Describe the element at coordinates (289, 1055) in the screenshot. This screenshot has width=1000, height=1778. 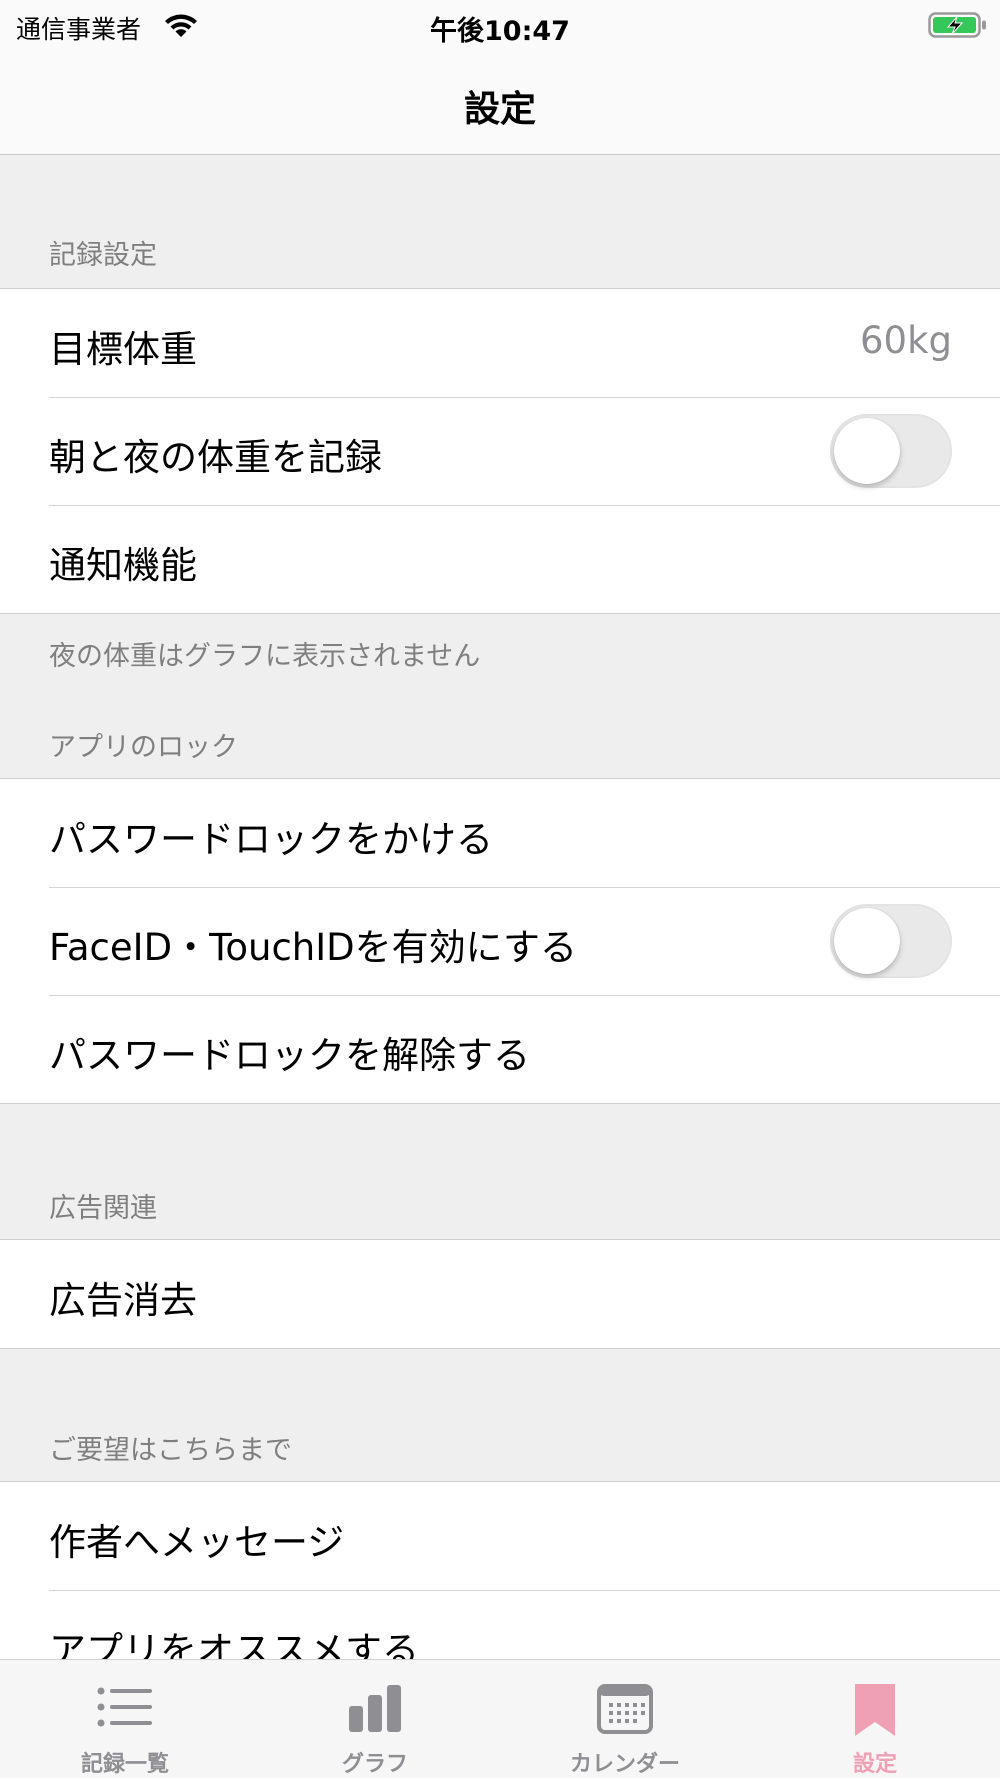
I see `password-unlock-label: パスワードロックを解除する` at that location.